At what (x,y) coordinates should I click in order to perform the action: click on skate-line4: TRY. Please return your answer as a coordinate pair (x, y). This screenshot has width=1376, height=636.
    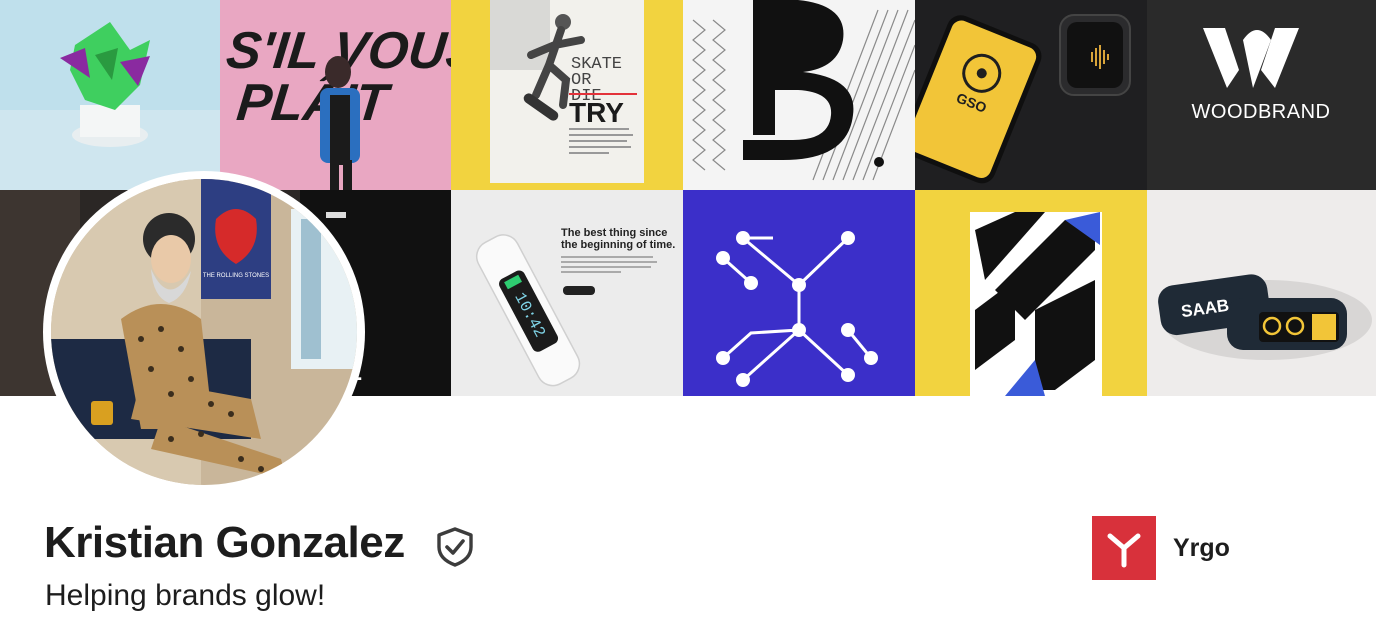
    Looking at the image, I should click on (596, 112).